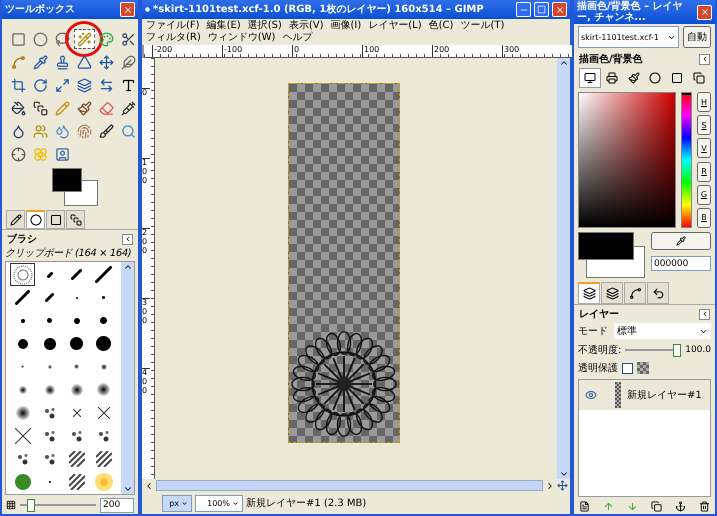  What do you see at coordinates (697, 37) in the screenshot?
I see `auto-button: 自動` at bounding box center [697, 37].